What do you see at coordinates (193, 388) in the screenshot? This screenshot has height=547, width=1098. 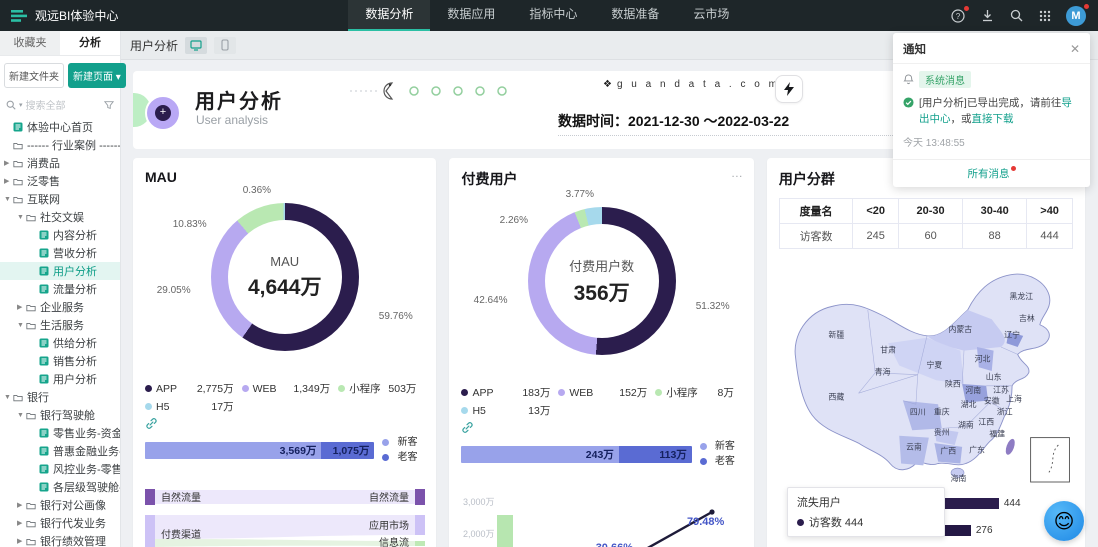 I see `legend-item: APP 2,775万` at bounding box center [193, 388].